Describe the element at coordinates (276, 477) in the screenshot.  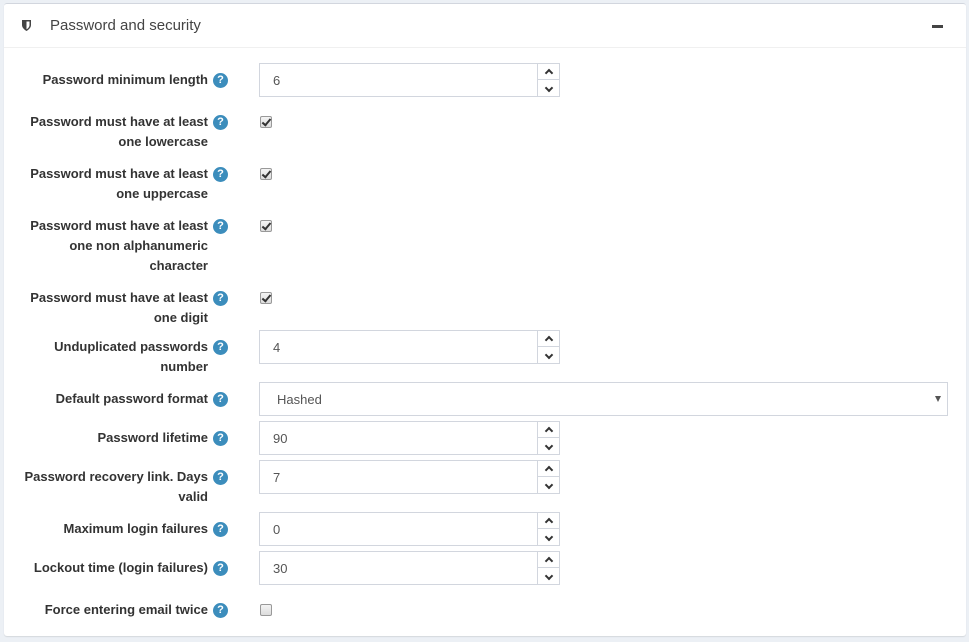
I see `number-input-value: 7` at that location.